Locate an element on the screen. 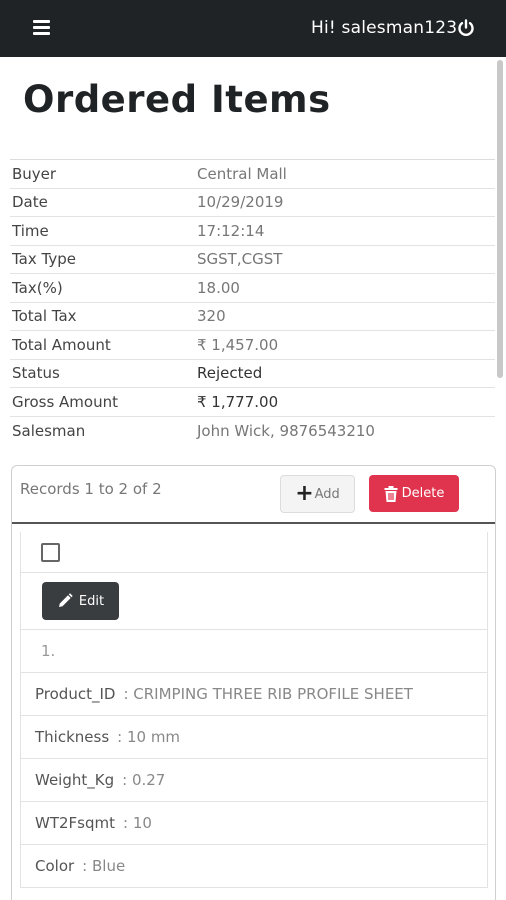  info-label: Total Tax is located at coordinates (44, 316).